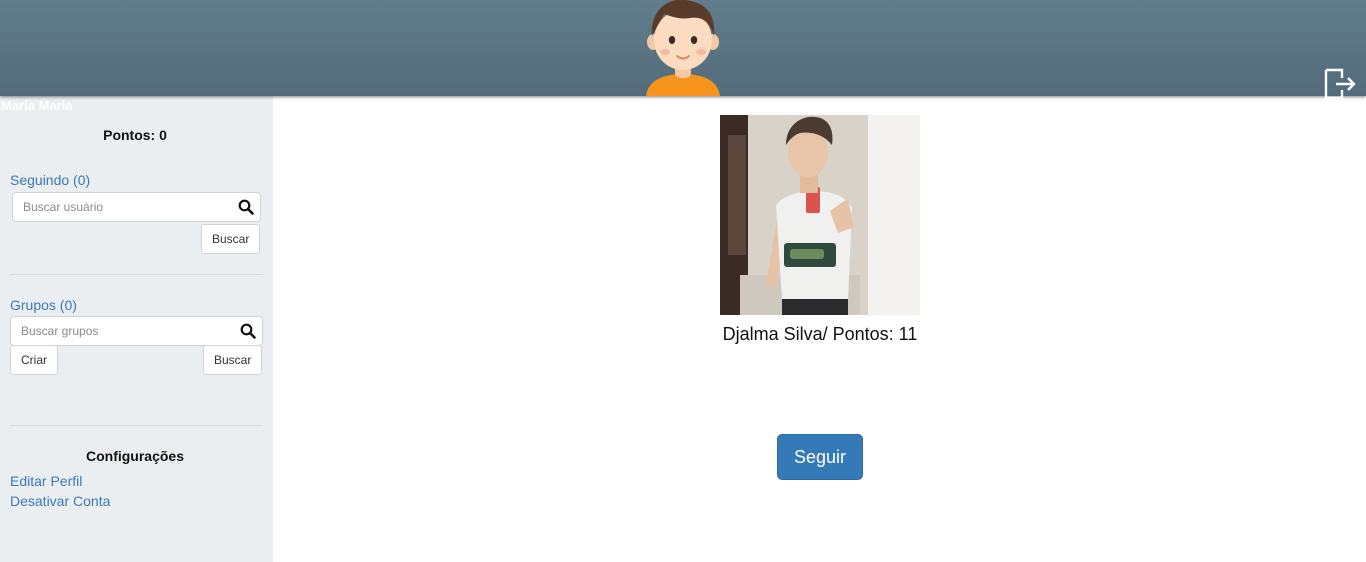 This screenshot has height=562, width=1366. I want to click on follow-button: Seguir, so click(820, 457).